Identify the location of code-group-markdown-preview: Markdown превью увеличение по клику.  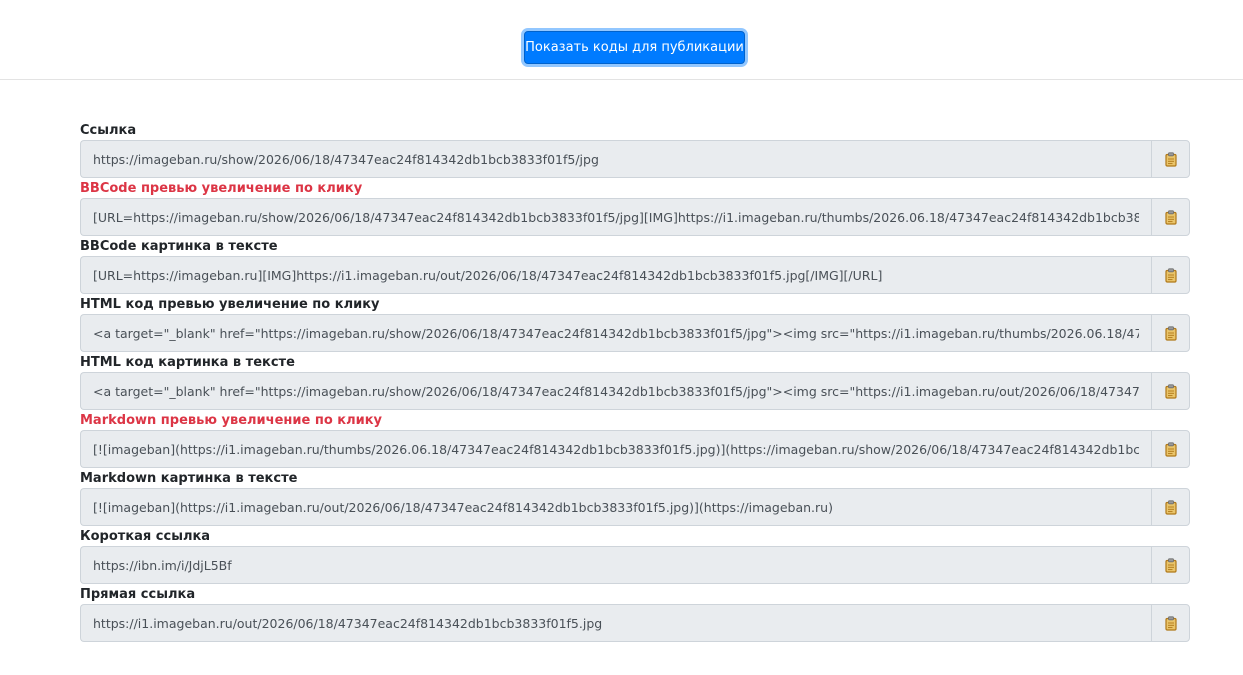
(635, 440).